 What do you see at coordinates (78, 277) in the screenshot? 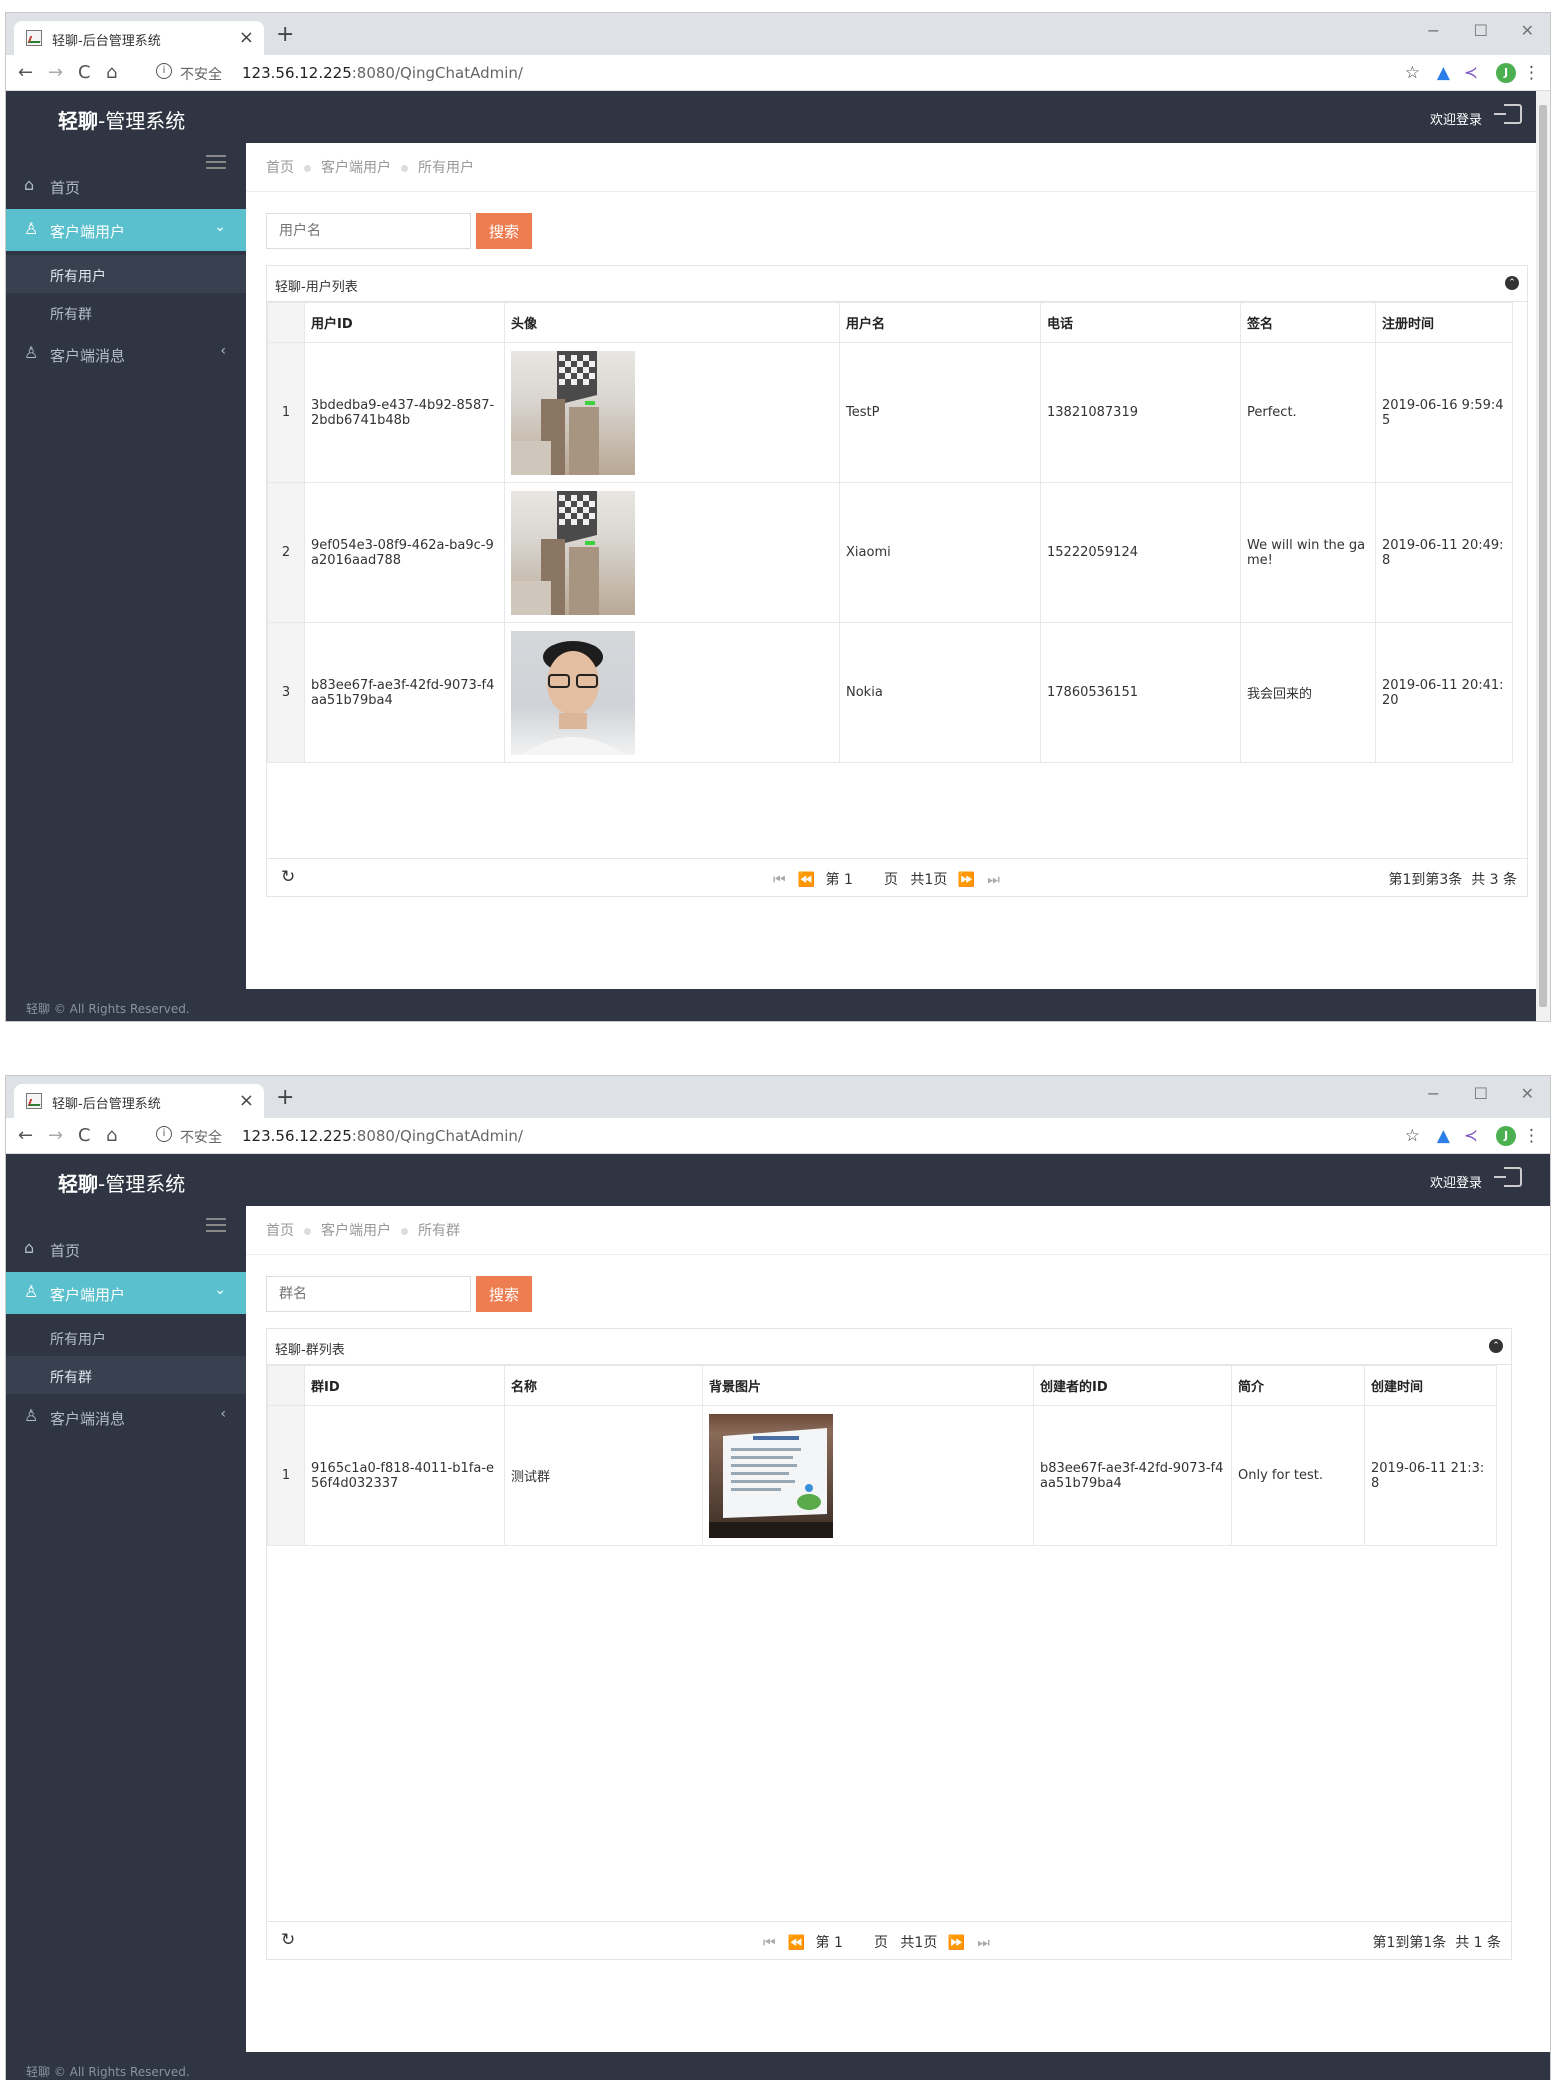
I see `sidebar-item-label: 所有用户` at bounding box center [78, 277].